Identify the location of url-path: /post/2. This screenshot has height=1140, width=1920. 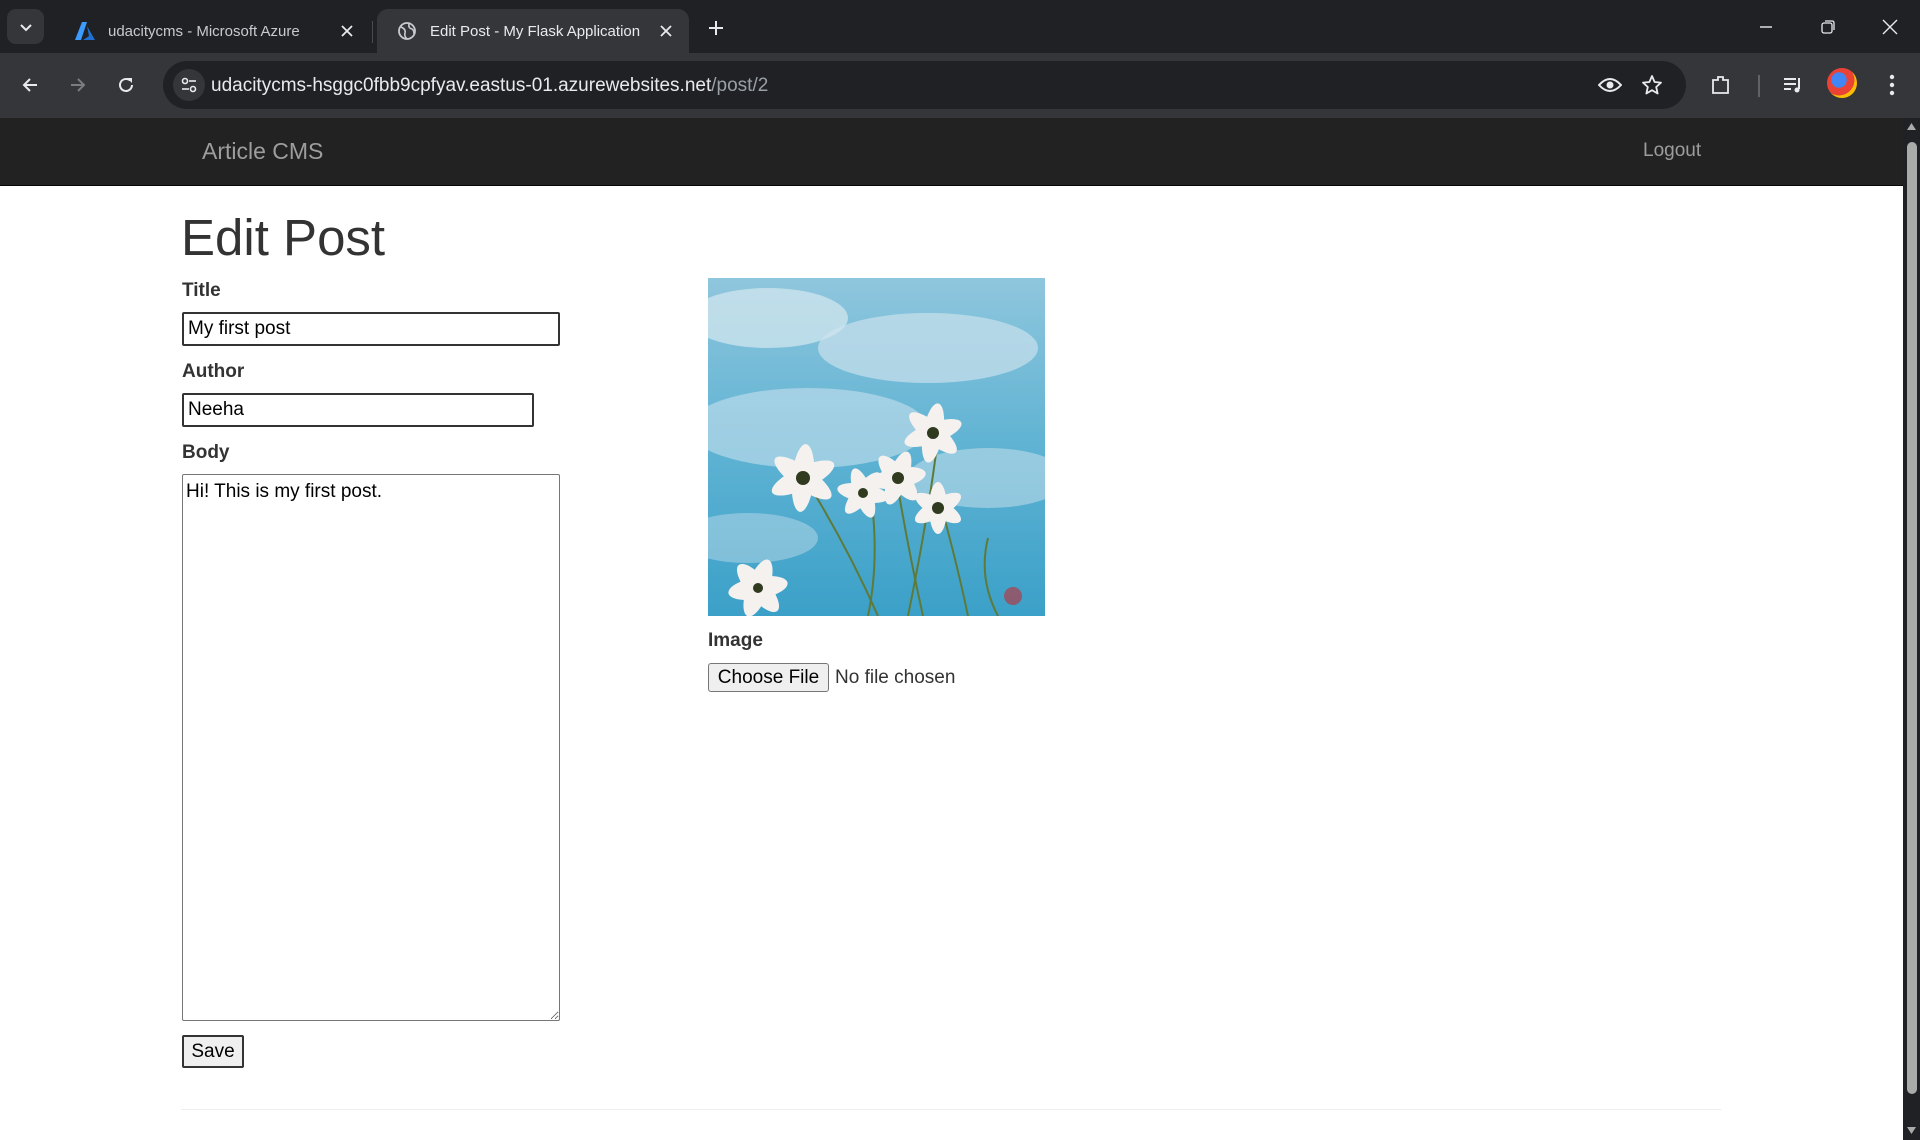
(740, 85).